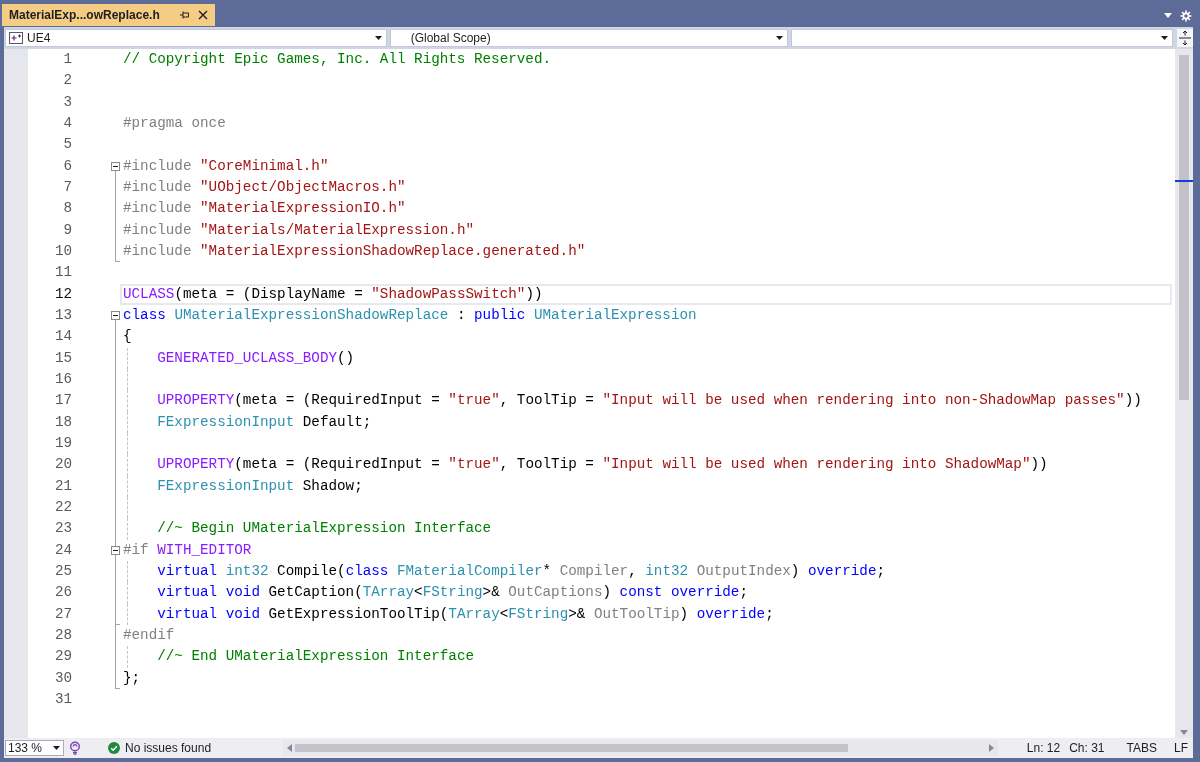 The image size is (1200, 762). I want to click on code-line: #include "CoreMinimal.h", so click(226, 166).